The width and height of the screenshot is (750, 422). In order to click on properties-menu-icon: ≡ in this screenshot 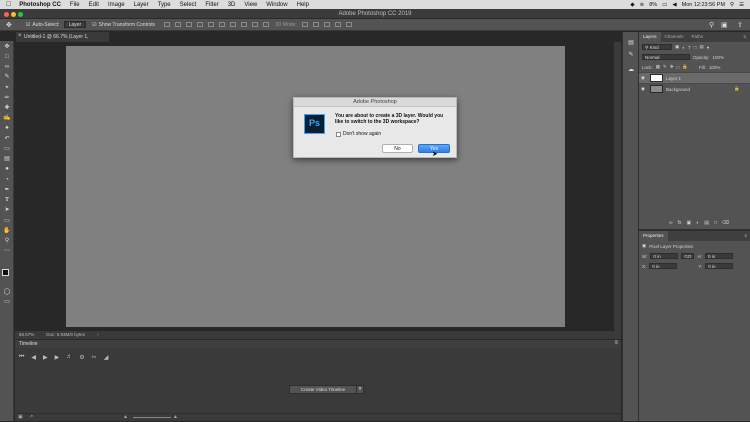, I will do `click(745, 236)`.